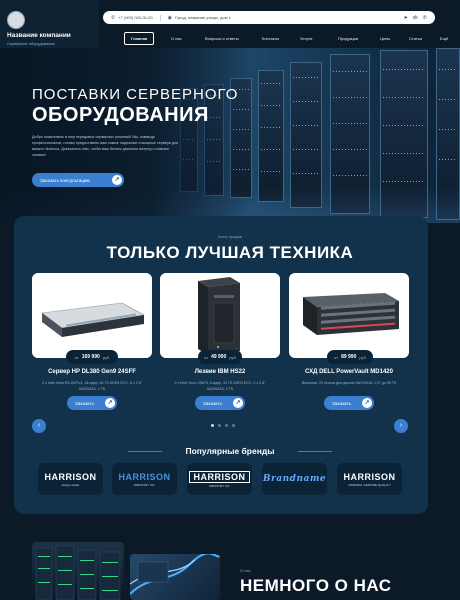  I want to click on carousel-prev-button: ‹, so click(39, 426).